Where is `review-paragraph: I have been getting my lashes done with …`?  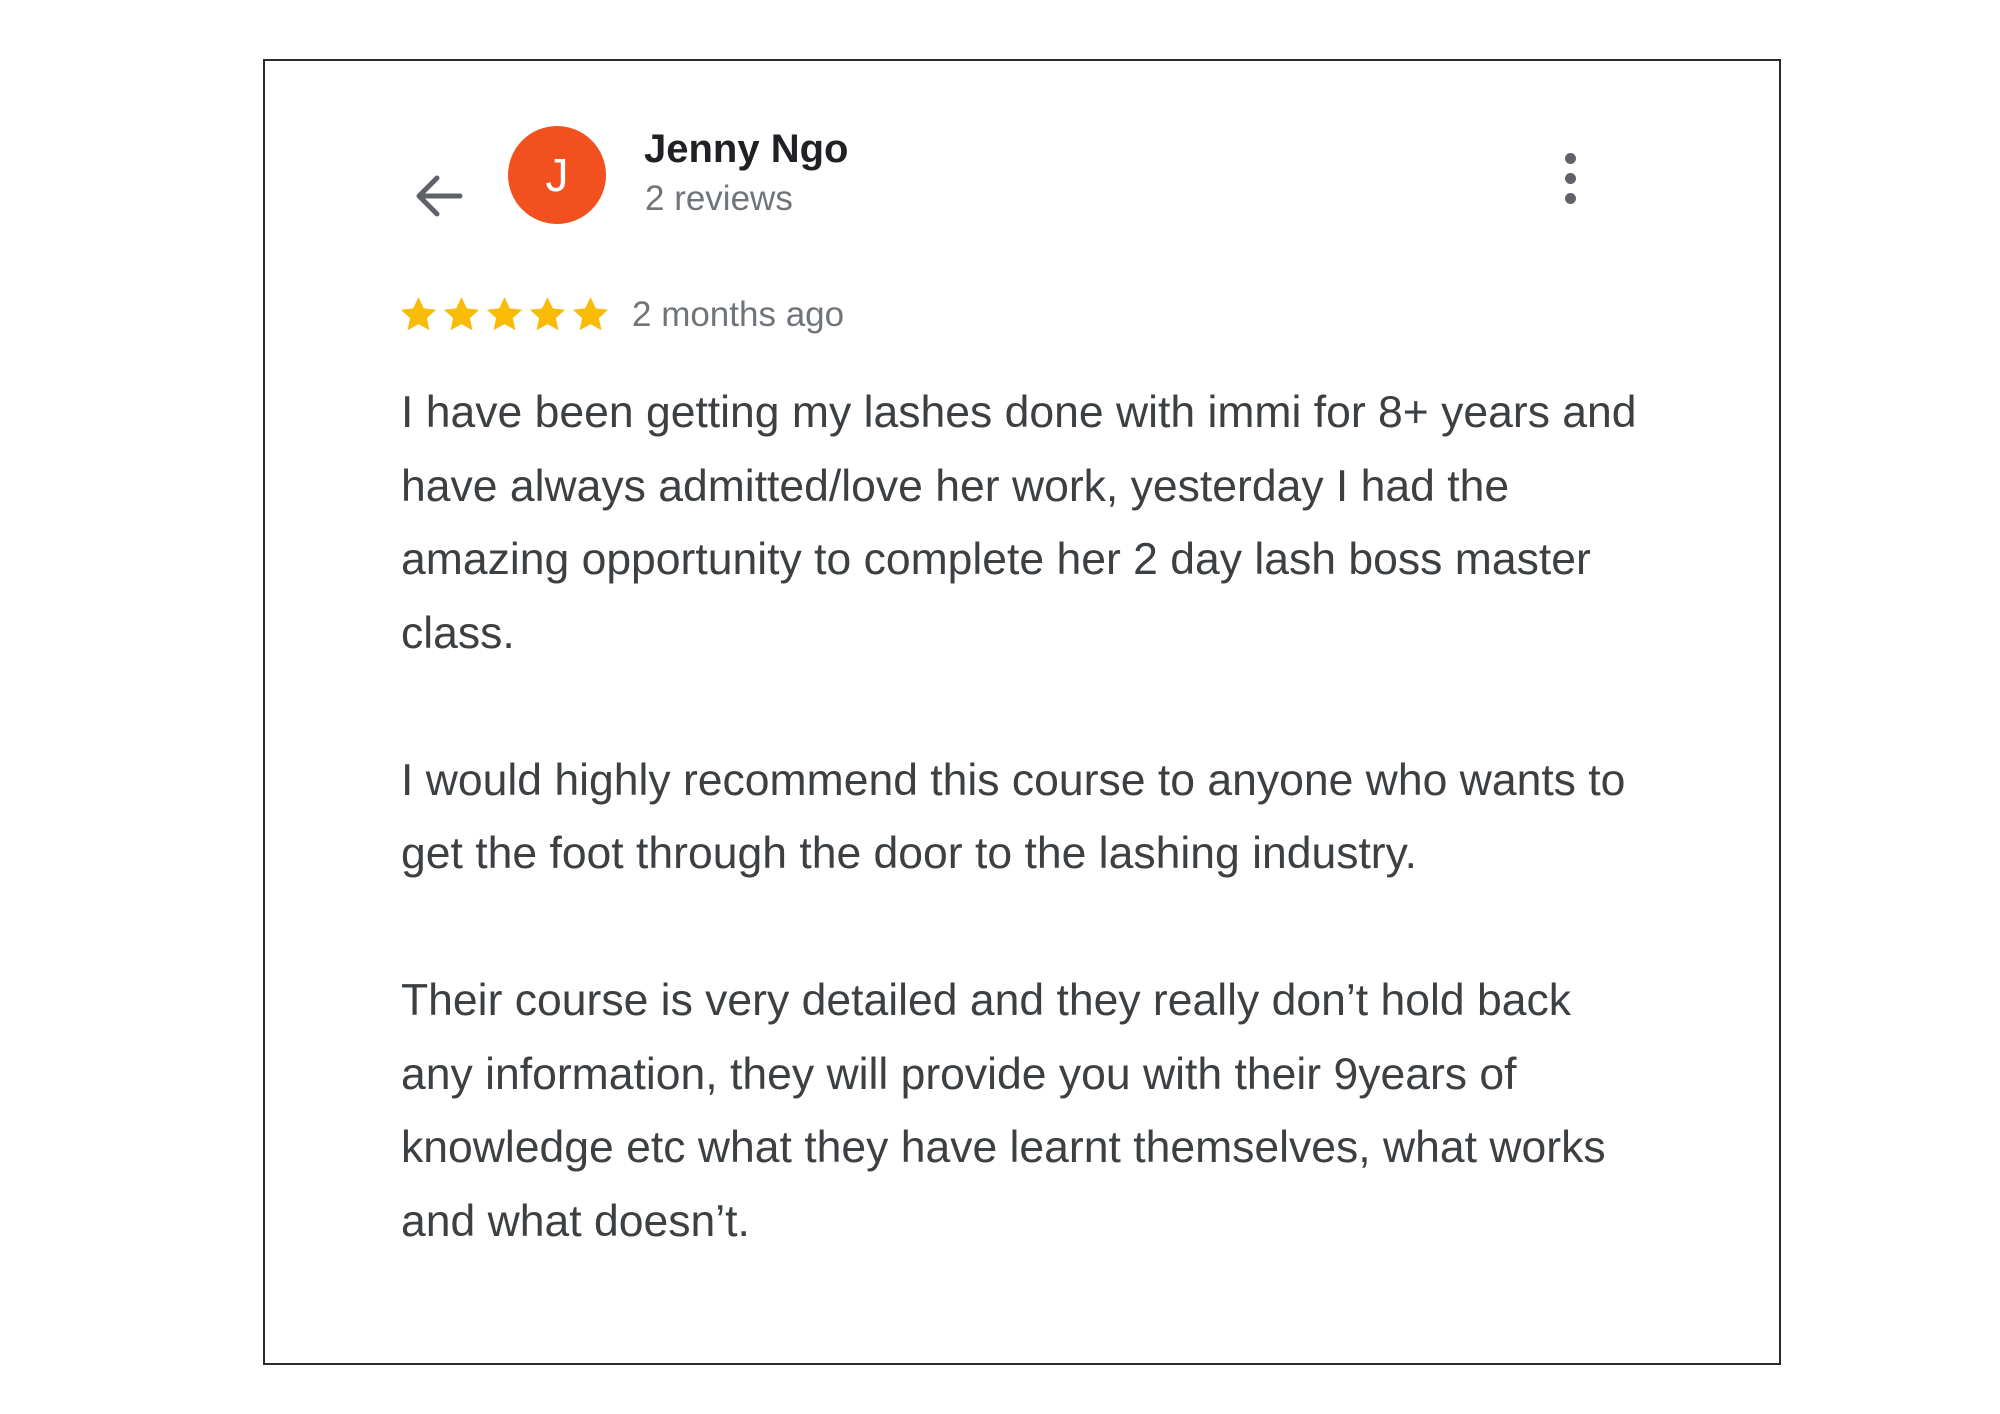
review-paragraph: I have been getting my lashes done with … is located at coordinates (1019, 523).